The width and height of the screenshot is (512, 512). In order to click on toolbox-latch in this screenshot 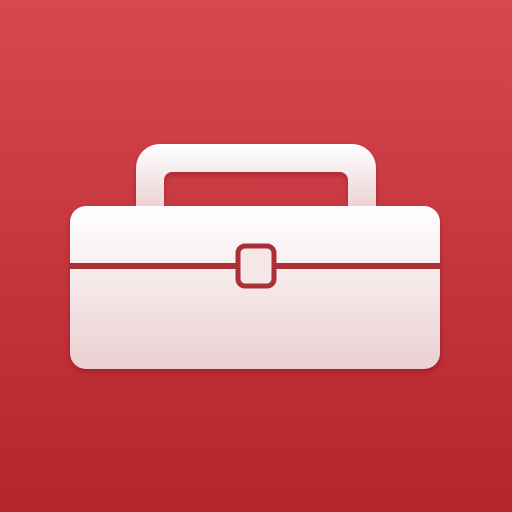, I will do `click(256, 266)`.